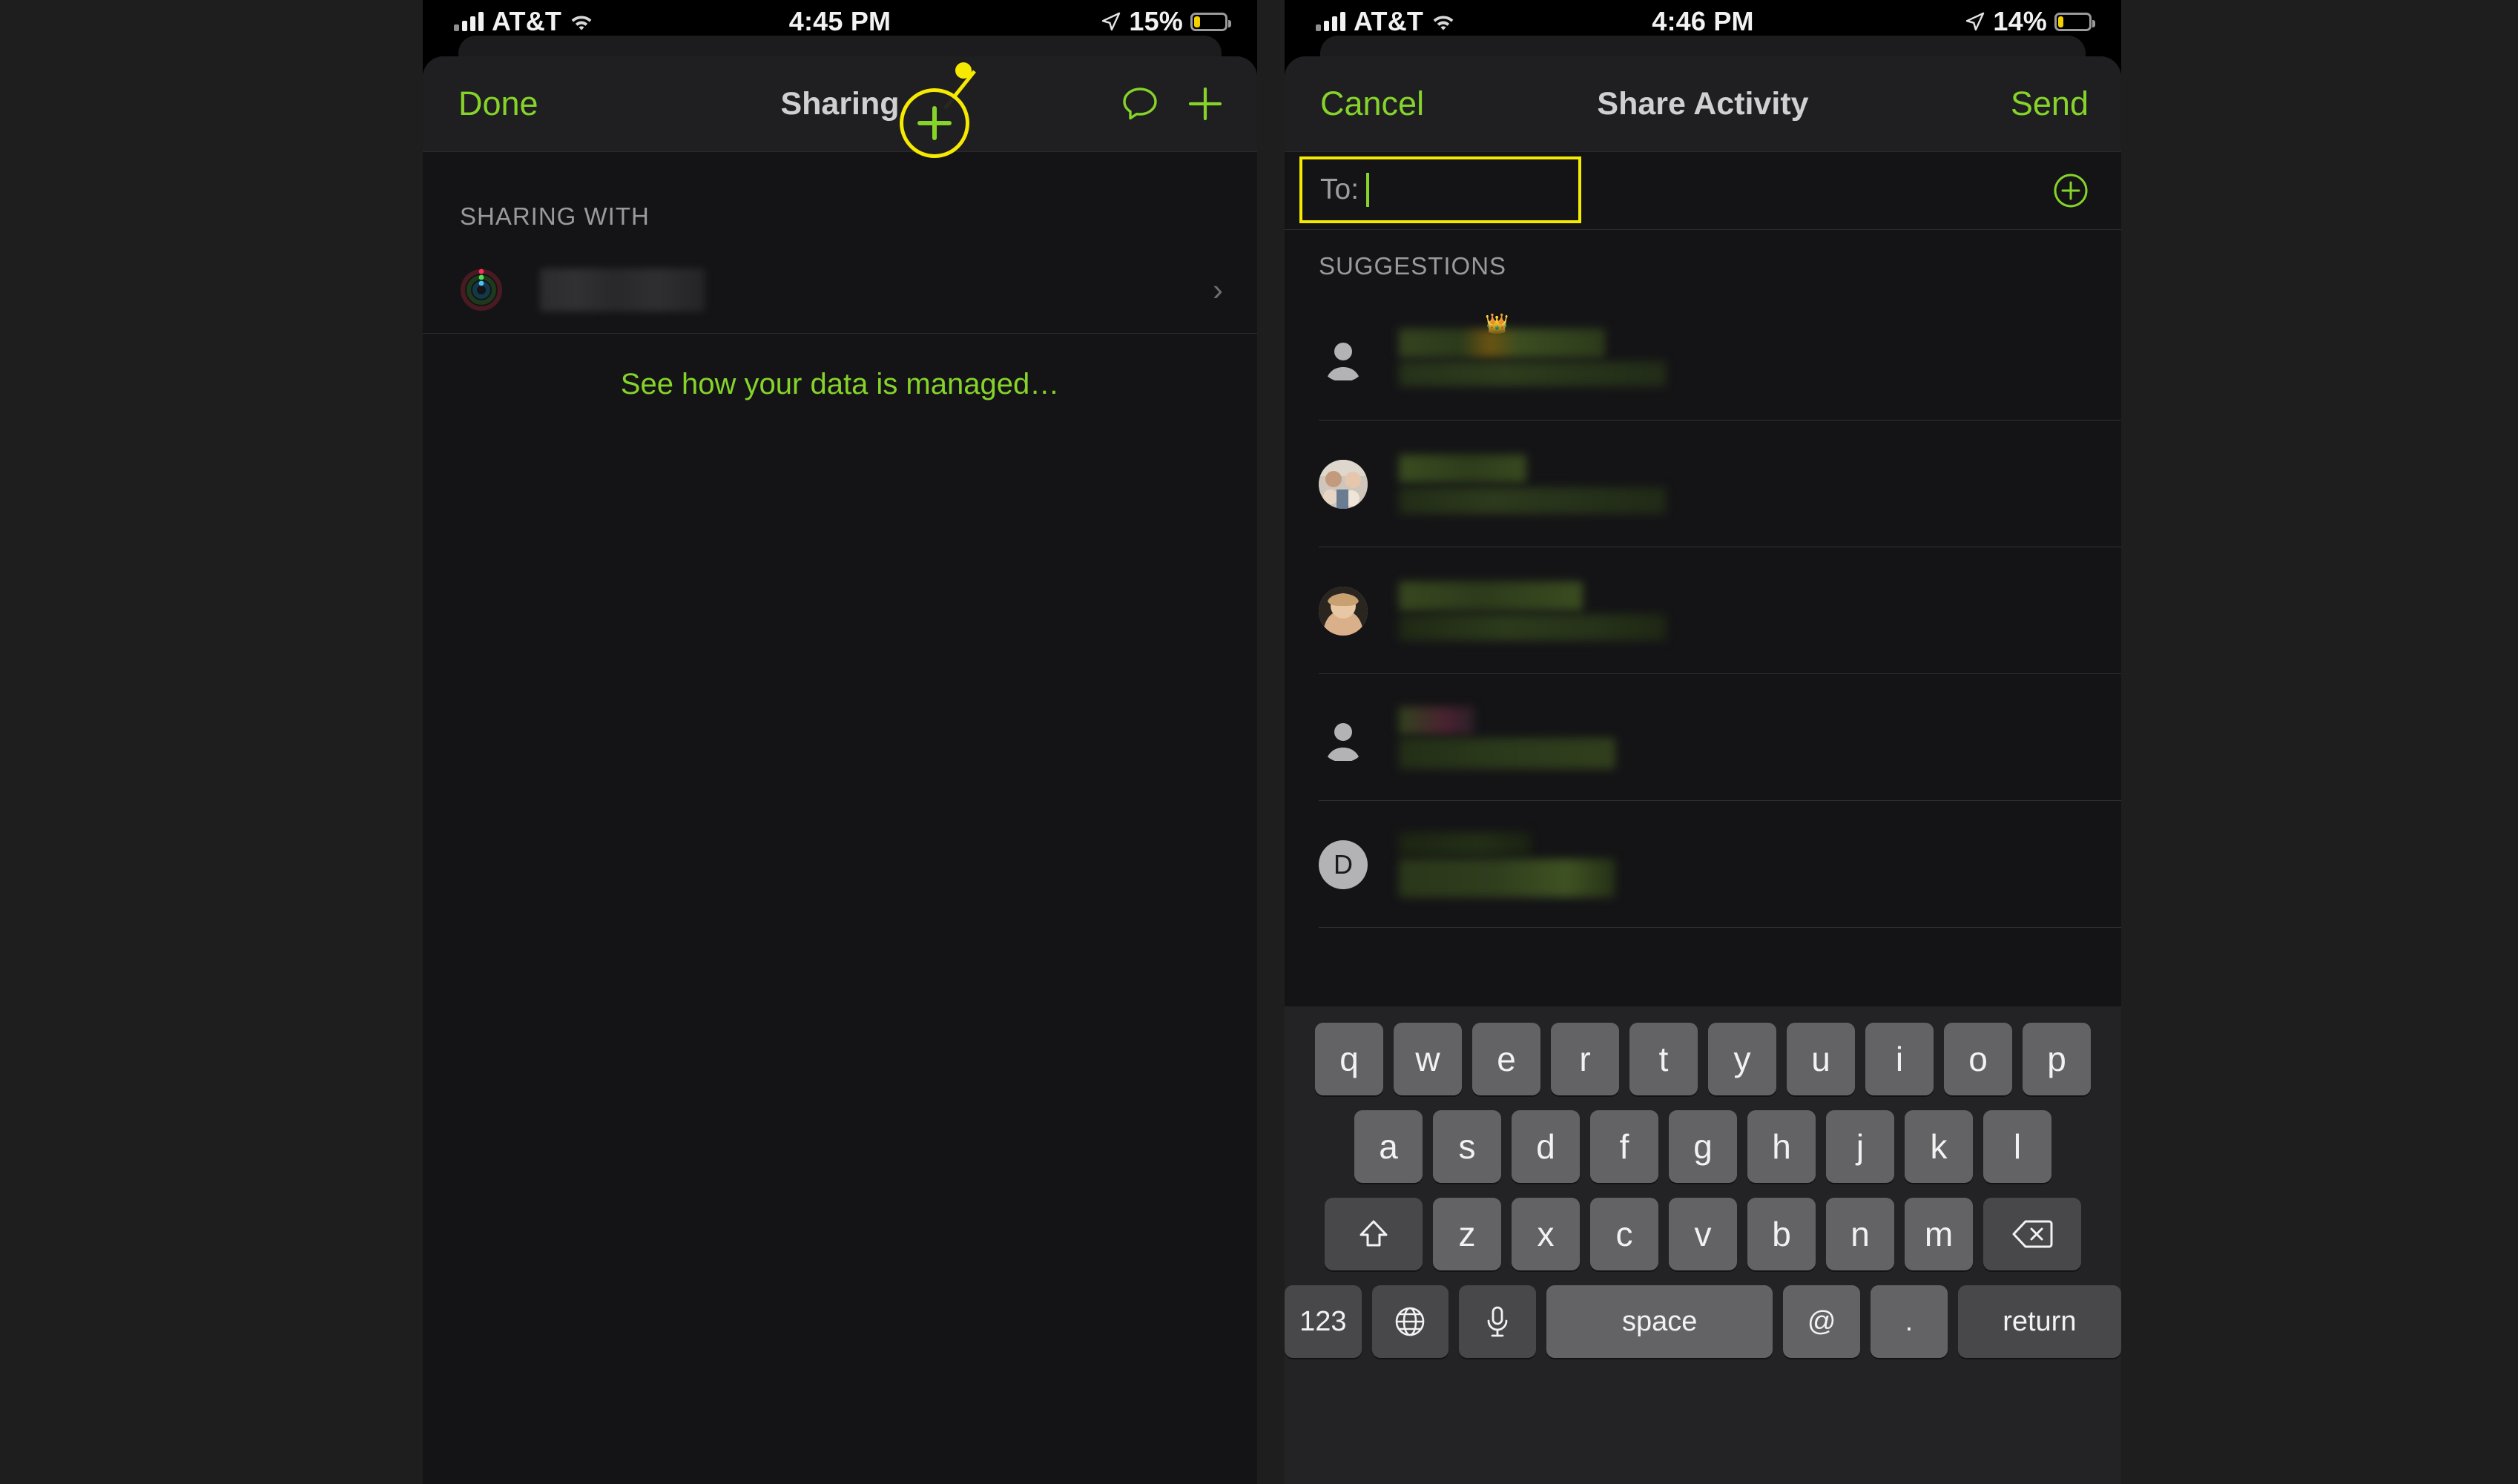 This screenshot has height=1484, width=2518. I want to click on at-key: @, so click(1822, 1321).